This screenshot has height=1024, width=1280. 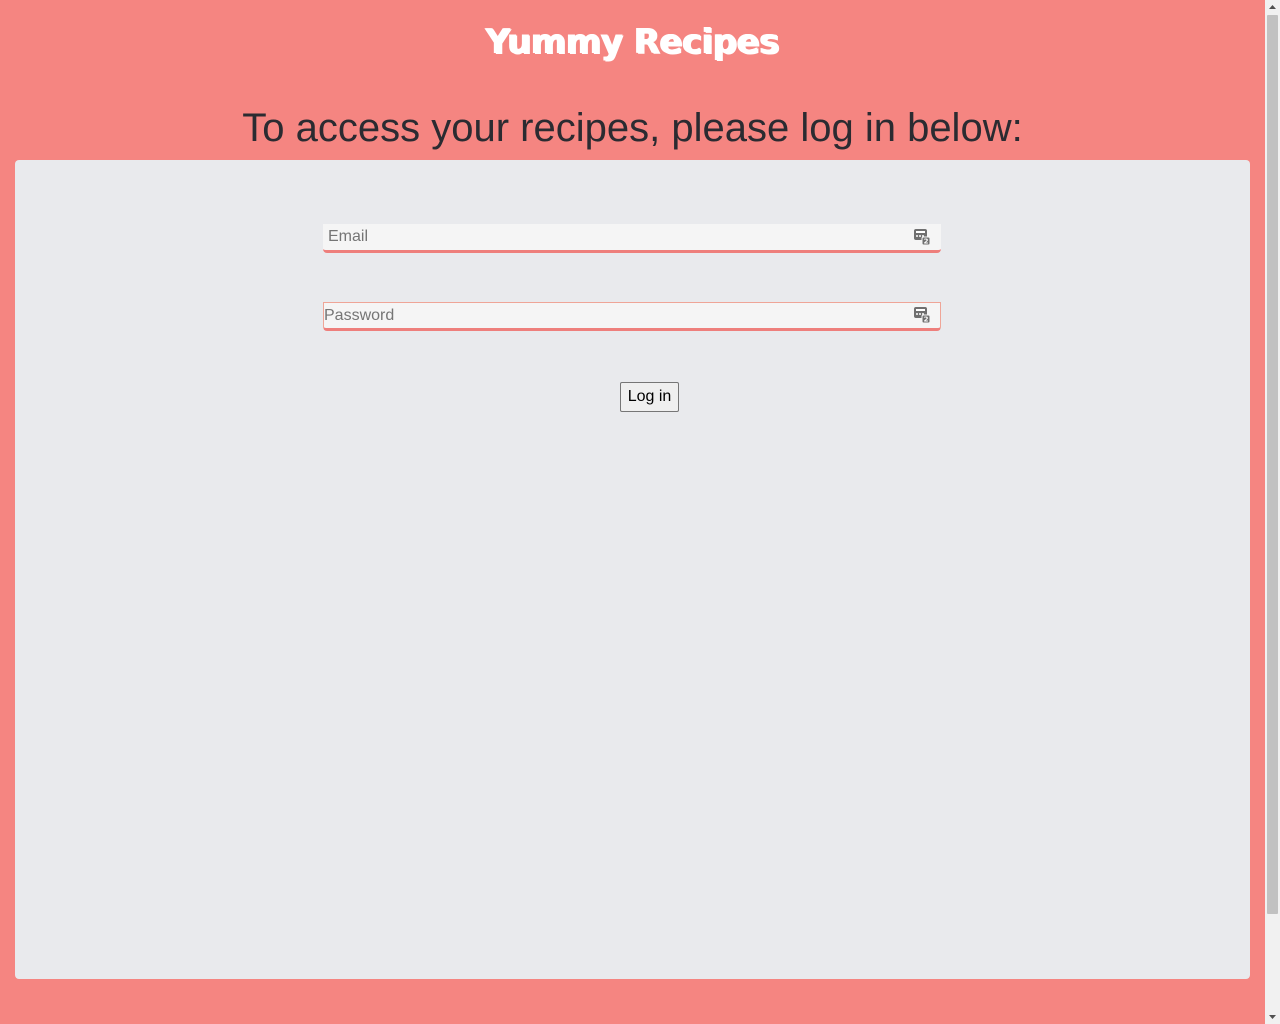 What do you see at coordinates (611, 316) in the screenshot?
I see `password-input` at bounding box center [611, 316].